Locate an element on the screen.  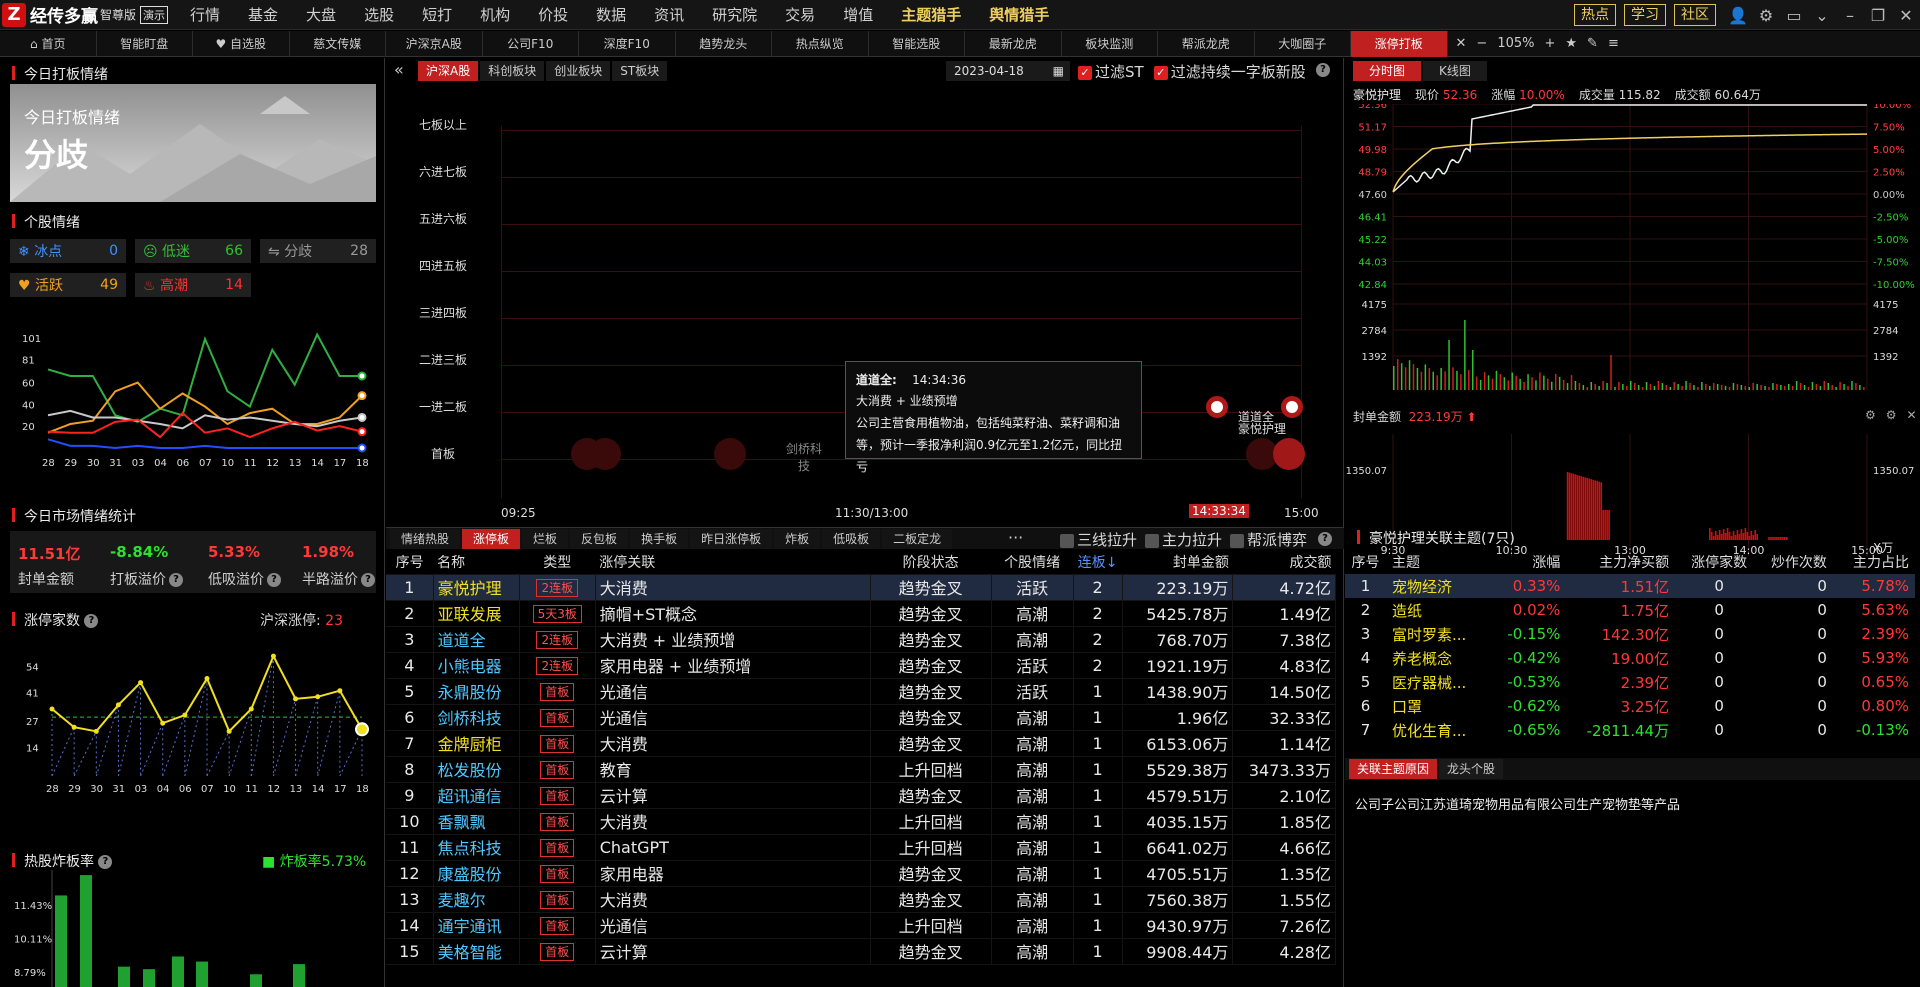
chevron-down-icon: ⌄ is located at coordinates (1822, 15).